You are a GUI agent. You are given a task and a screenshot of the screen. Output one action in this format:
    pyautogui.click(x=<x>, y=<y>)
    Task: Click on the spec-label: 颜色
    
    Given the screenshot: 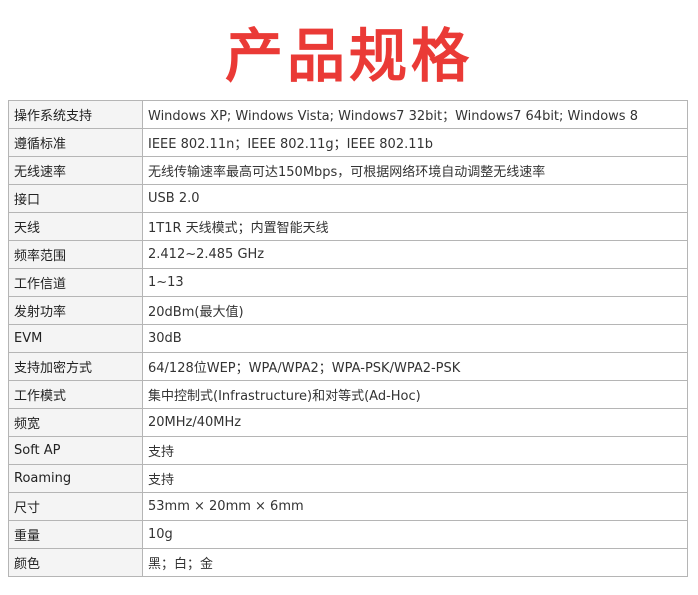 What is the action you would take?
    pyautogui.click(x=75, y=562)
    